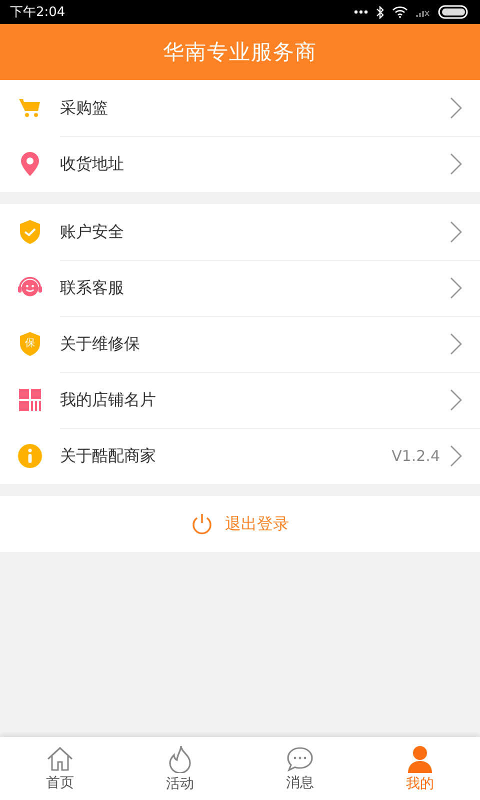  I want to click on shield-check-icon, so click(30, 232).